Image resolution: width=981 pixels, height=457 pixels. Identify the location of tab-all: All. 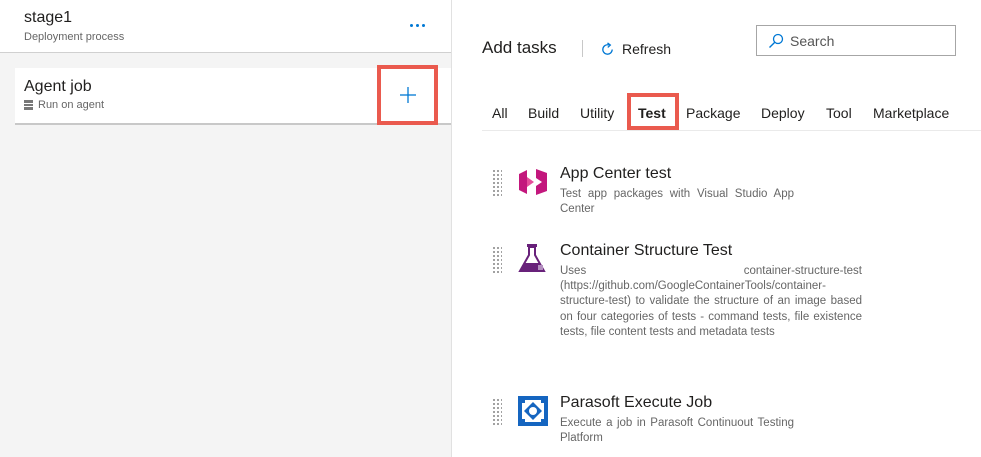
(500, 113).